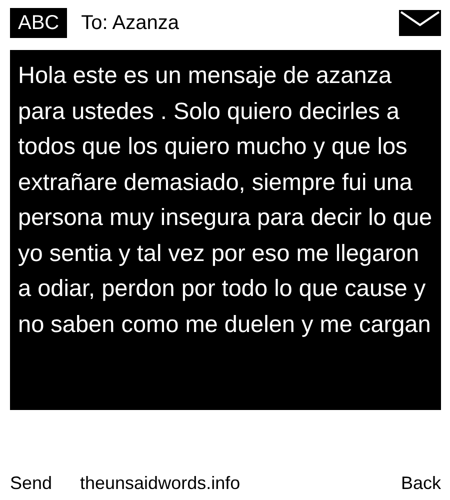 Image resolution: width=450 pixels, height=500 pixels. What do you see at coordinates (45, 483) in the screenshot?
I see `send-link: Send` at bounding box center [45, 483].